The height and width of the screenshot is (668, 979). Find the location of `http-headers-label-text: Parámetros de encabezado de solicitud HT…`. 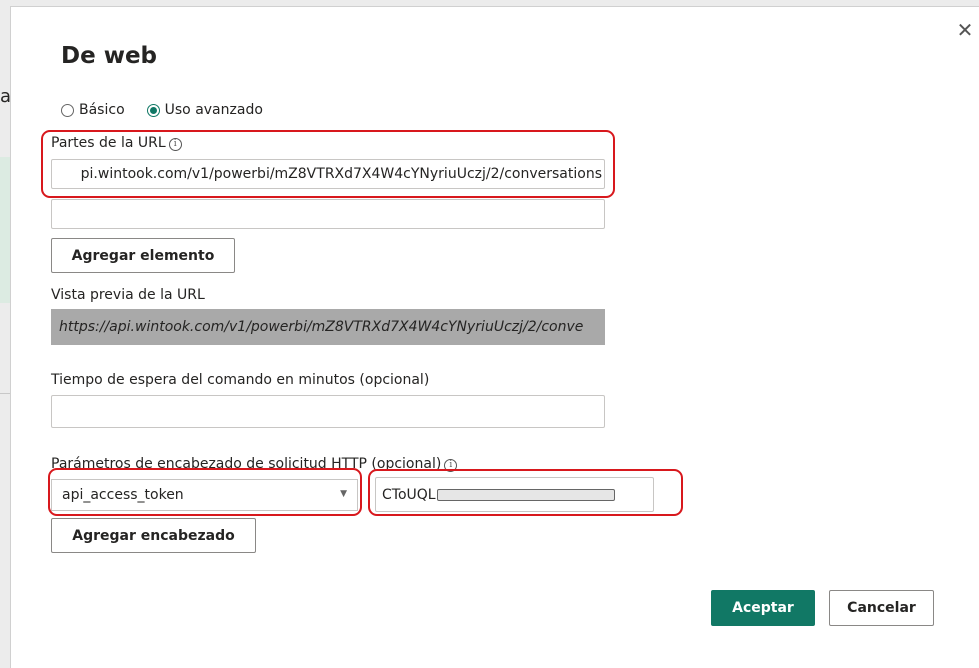

http-headers-label-text: Parámetros de encabezado de solicitud HT… is located at coordinates (246, 464).